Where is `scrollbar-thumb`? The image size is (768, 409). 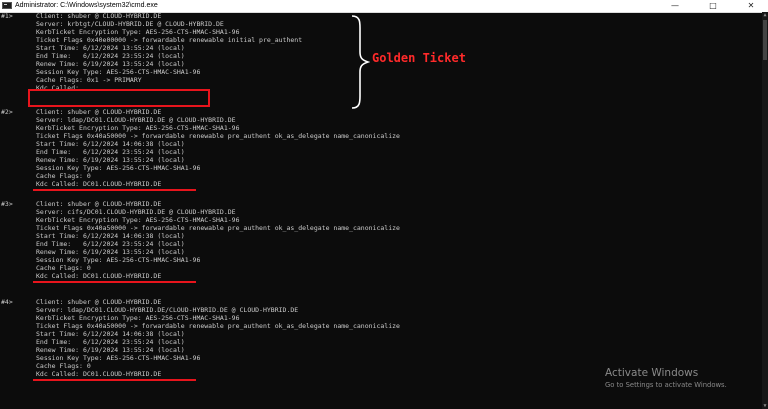
scrollbar-thumb is located at coordinates (765, 40).